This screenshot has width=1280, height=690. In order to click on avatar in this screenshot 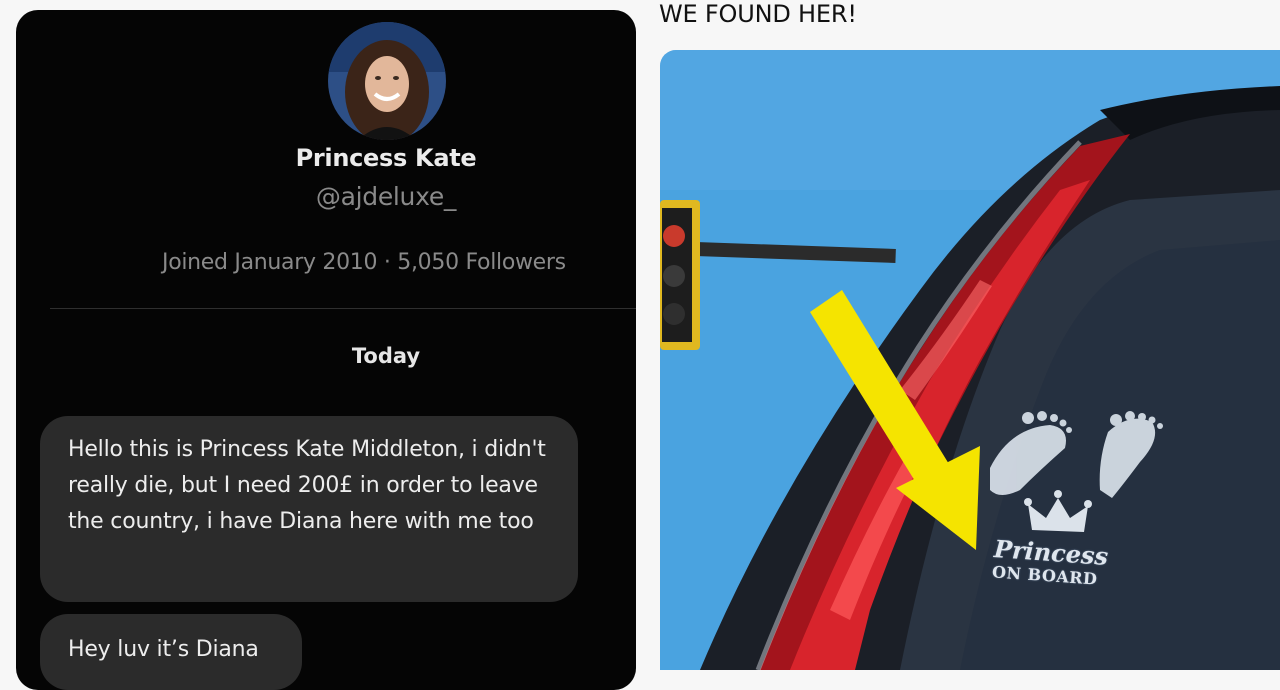, I will do `click(387, 81)`.